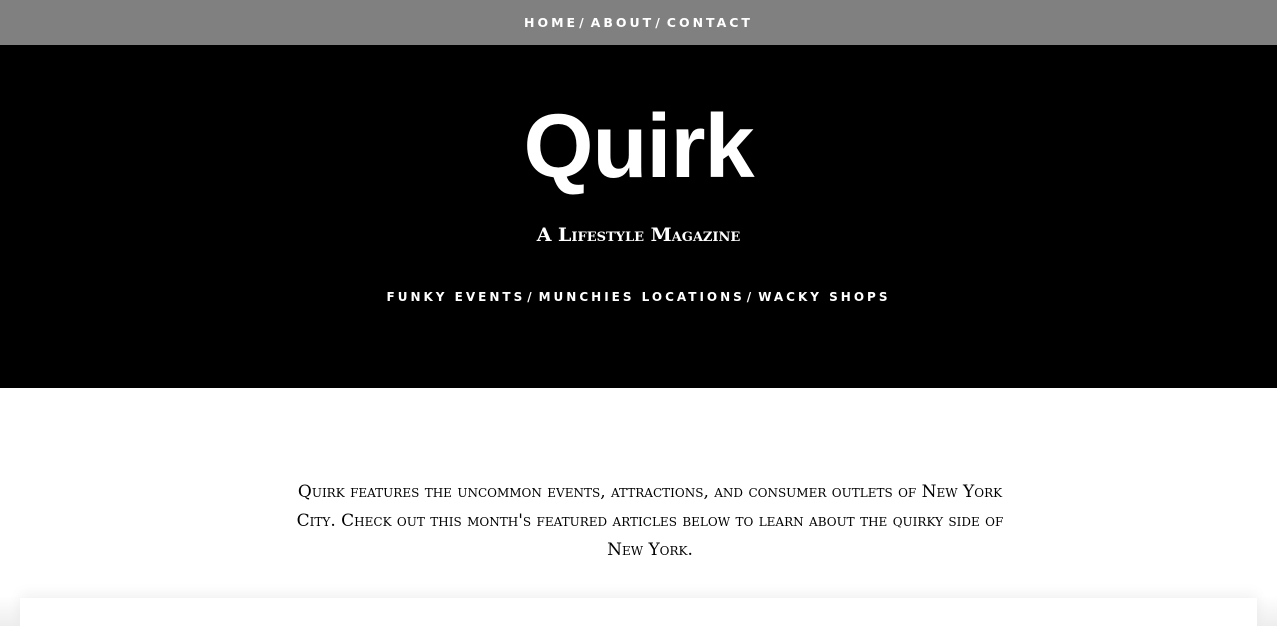 The width and height of the screenshot is (1277, 626). I want to click on section-link-wacky-shops: WACKY SHOPS, so click(824, 297).